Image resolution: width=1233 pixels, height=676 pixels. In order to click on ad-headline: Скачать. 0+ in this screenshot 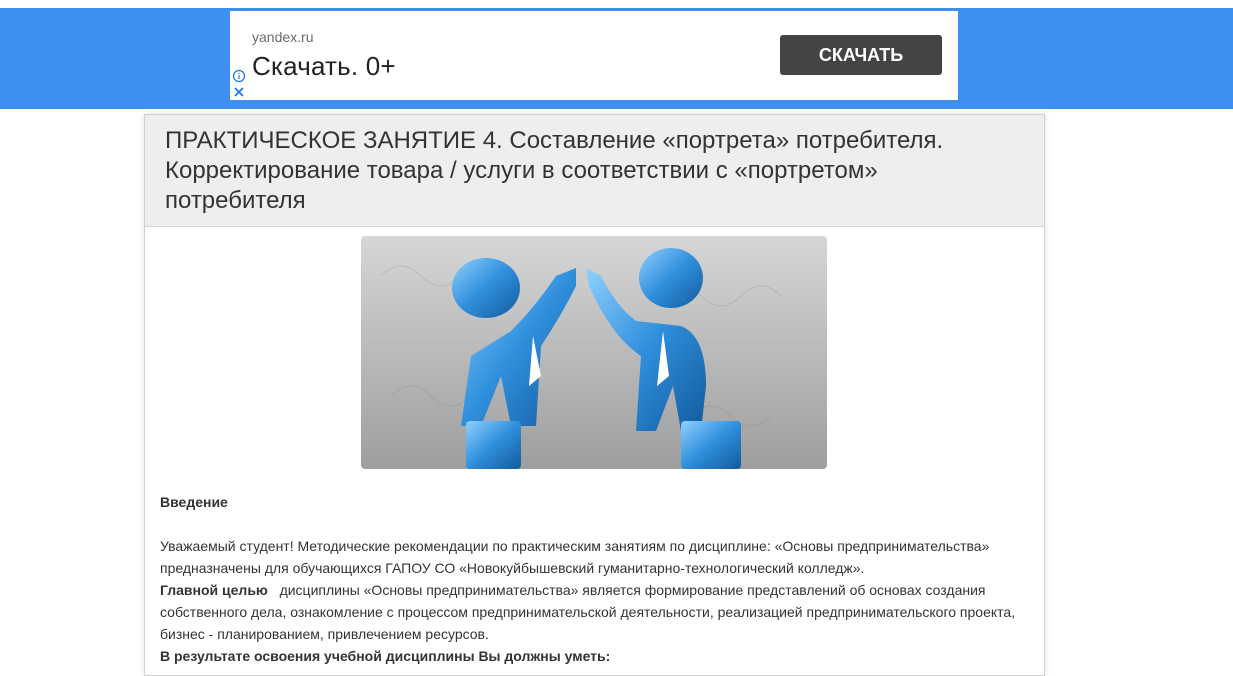, I will do `click(324, 66)`.